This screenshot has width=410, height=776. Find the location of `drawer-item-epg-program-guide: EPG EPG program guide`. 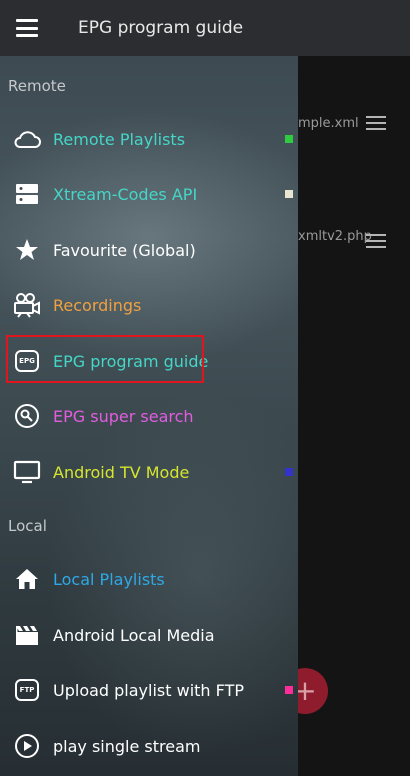

drawer-item-epg-program-guide: EPG EPG program guide is located at coordinates (149, 361).